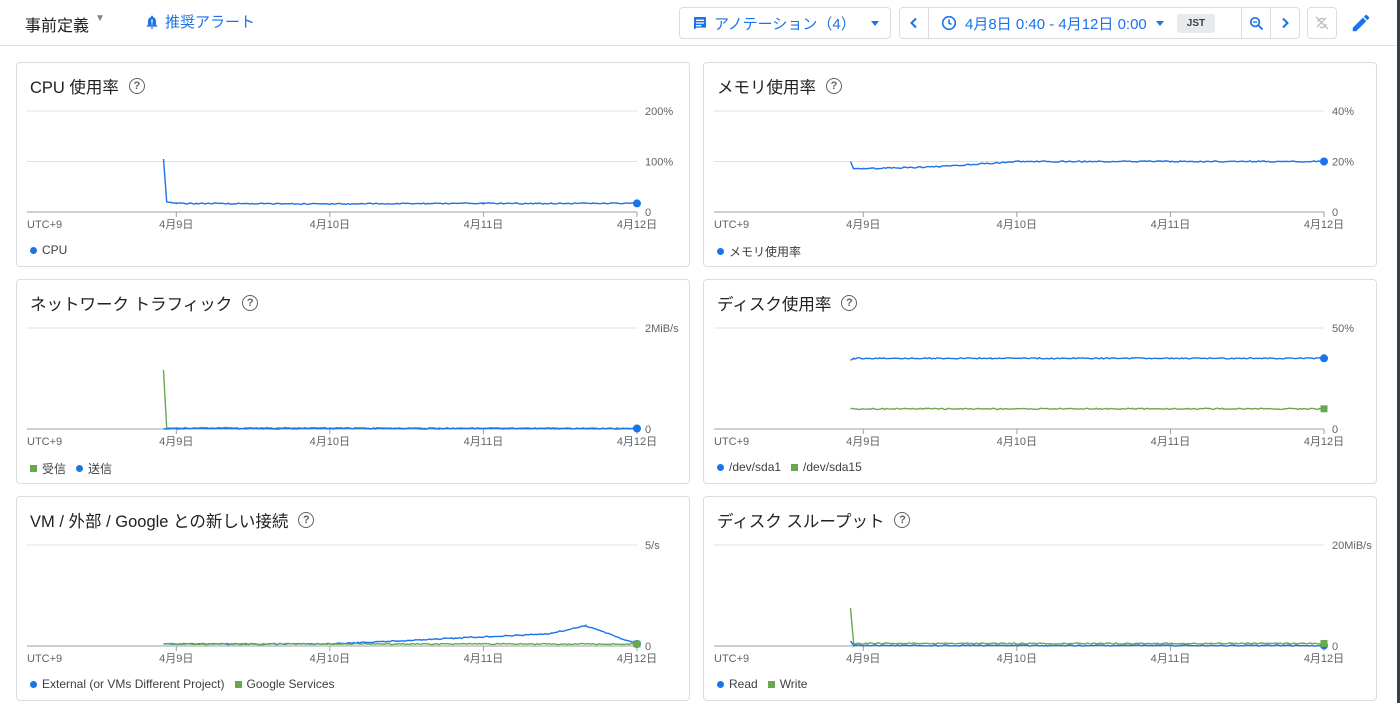 Image resolution: width=1400 pixels, height=703 pixels. I want to click on time-back-button, so click(914, 23).